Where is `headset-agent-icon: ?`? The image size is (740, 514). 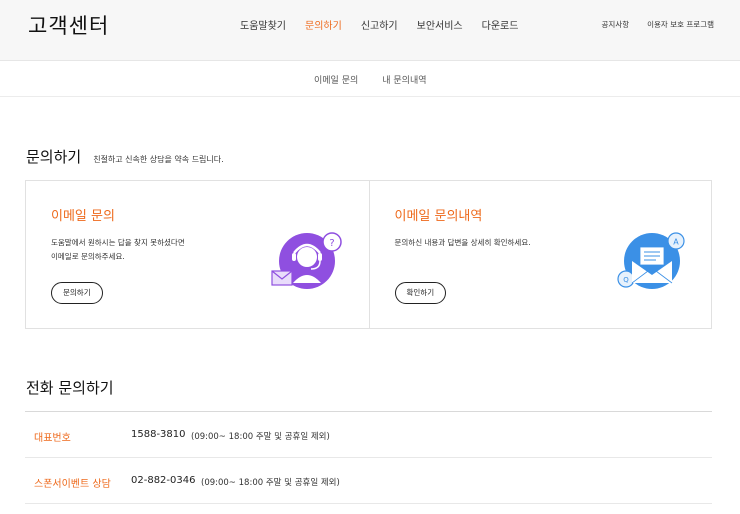
headset-agent-icon: ? is located at coordinates (306, 260).